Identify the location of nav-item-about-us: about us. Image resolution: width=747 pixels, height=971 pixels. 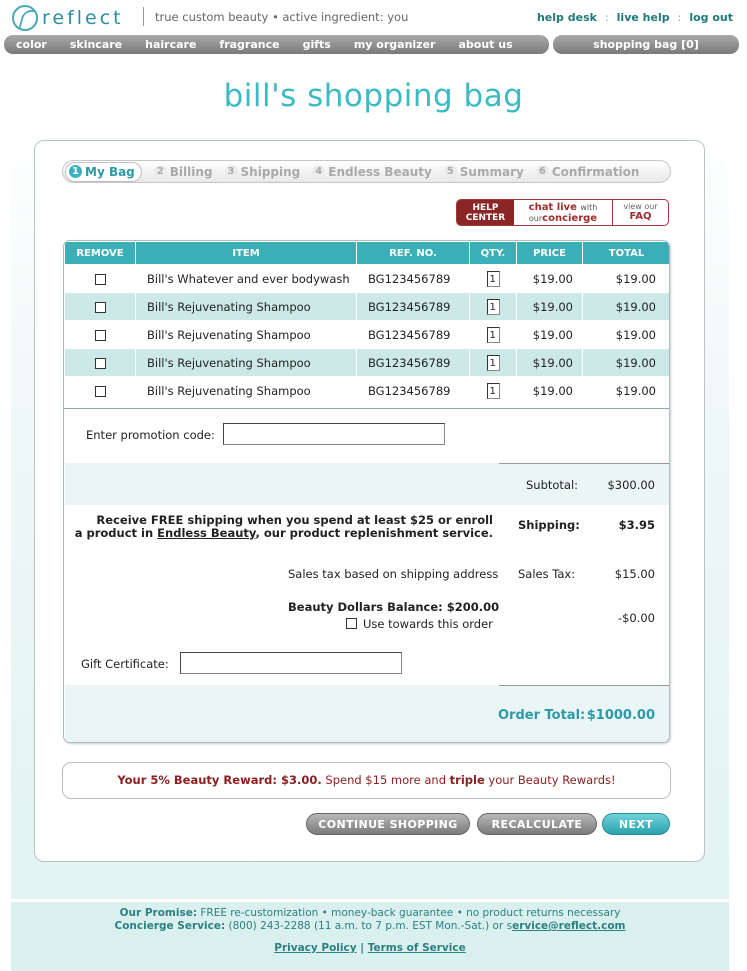
(485, 44).